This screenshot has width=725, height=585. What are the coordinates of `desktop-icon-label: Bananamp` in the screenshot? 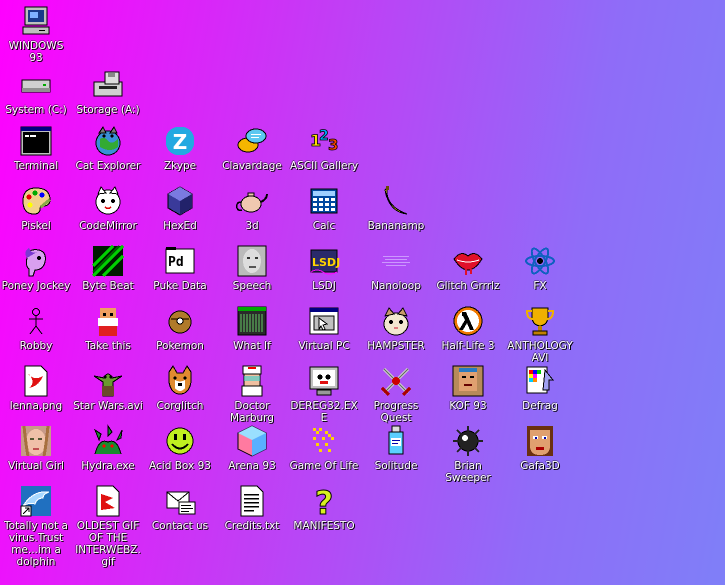 It's located at (396, 226).